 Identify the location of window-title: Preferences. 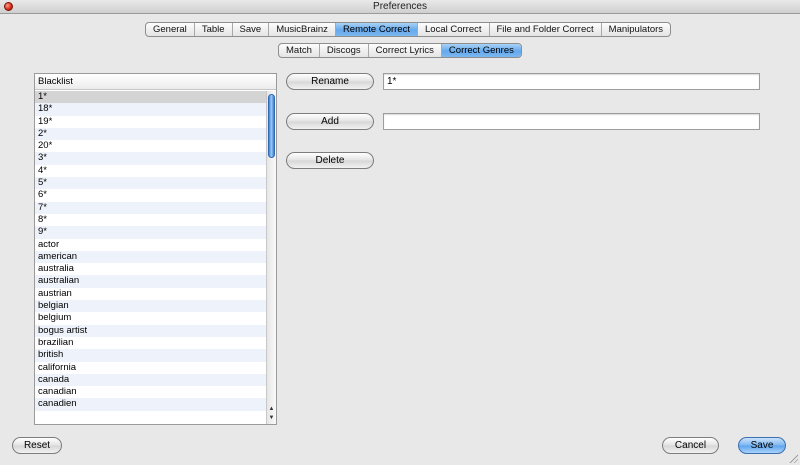
(400, 6).